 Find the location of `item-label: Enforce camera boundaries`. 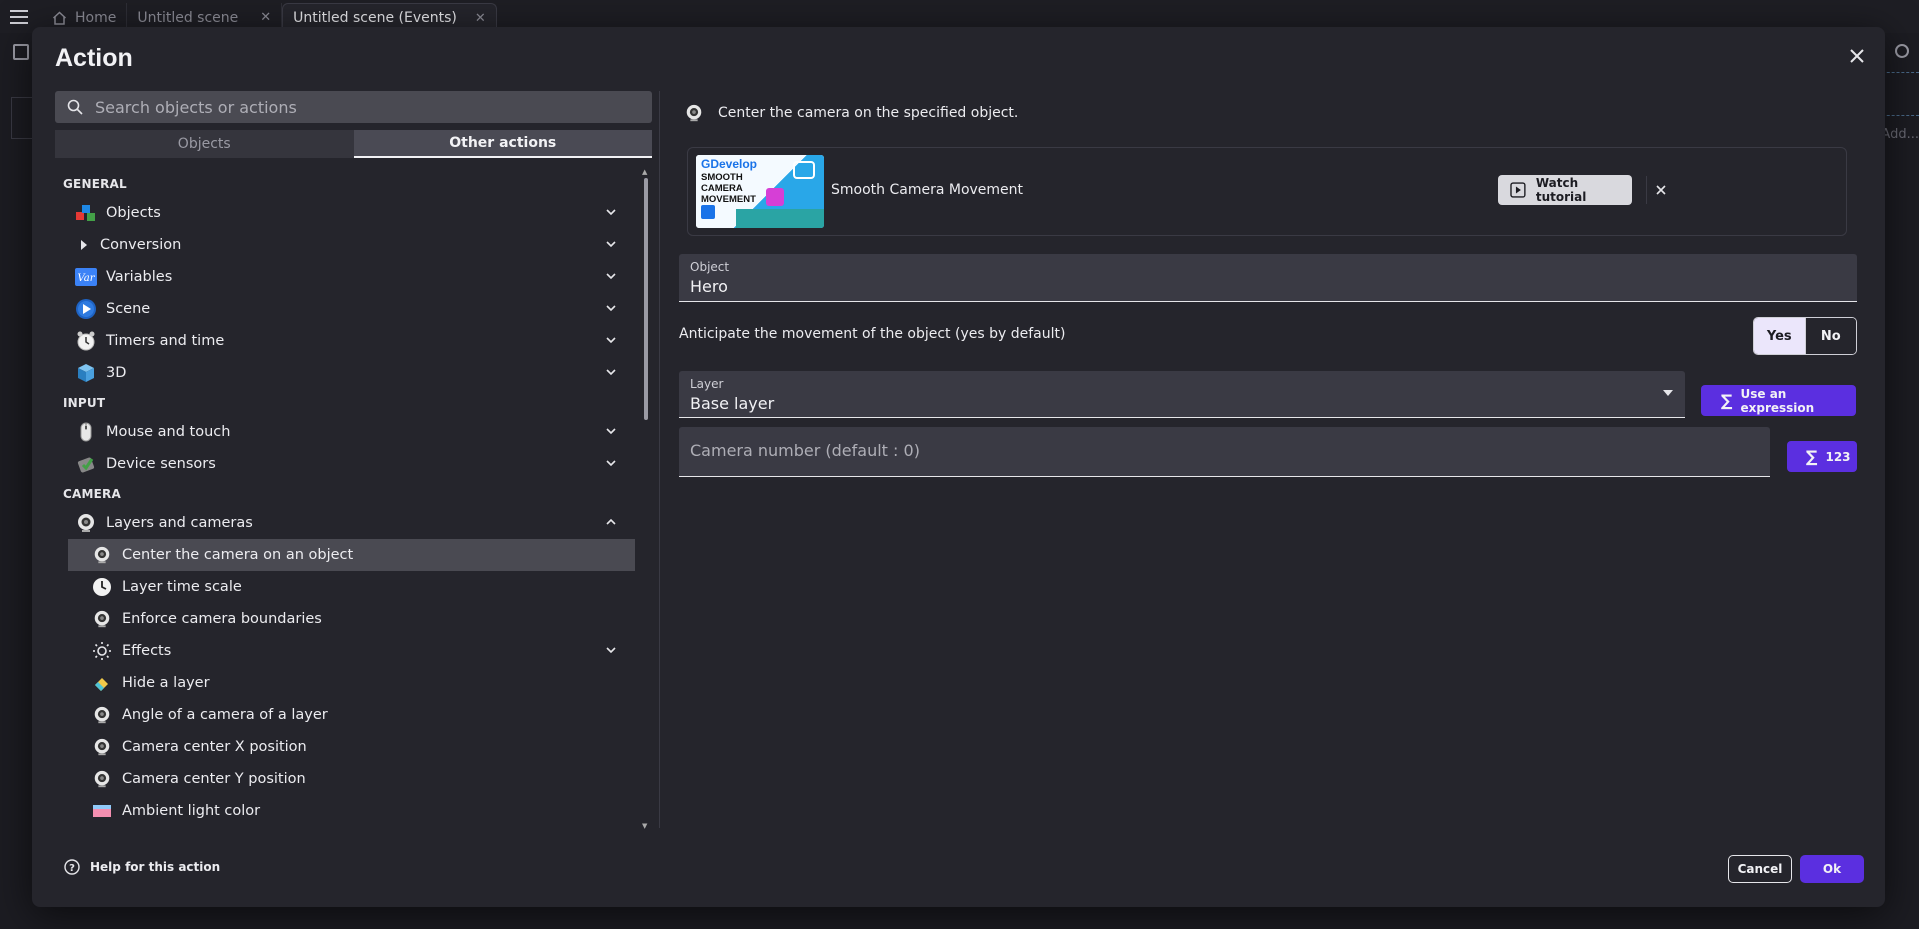

item-label: Enforce camera boundaries is located at coordinates (222, 619).